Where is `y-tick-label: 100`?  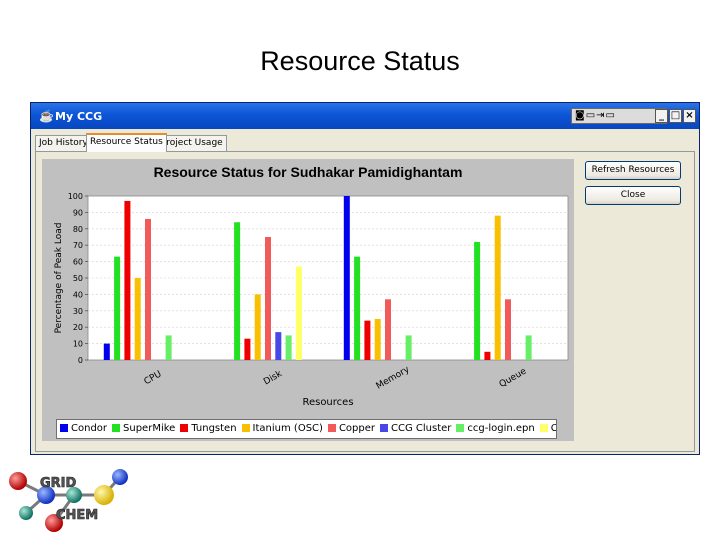
y-tick-label: 100 is located at coordinates (75, 196).